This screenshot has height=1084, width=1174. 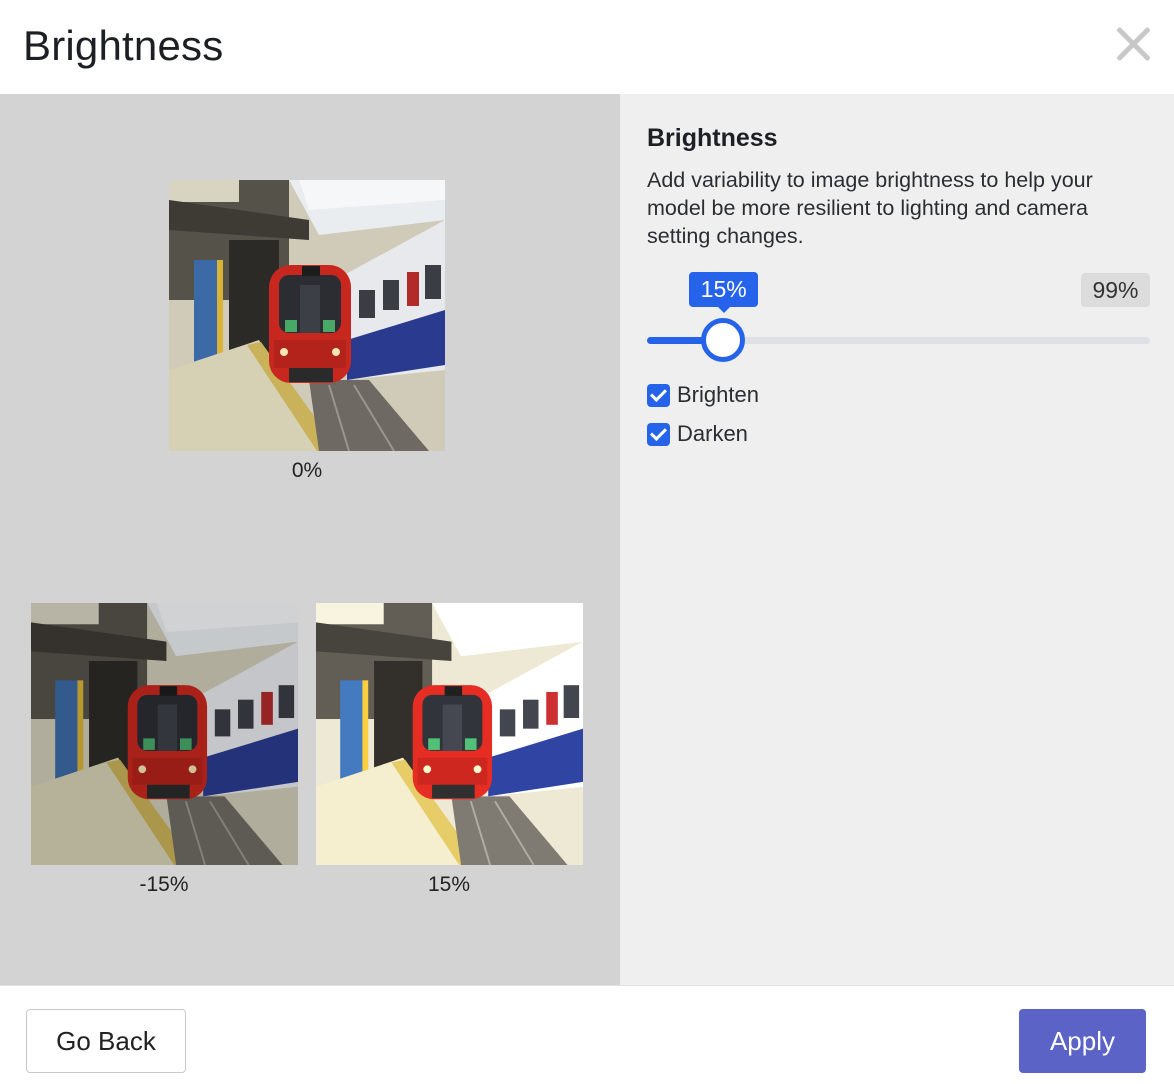 What do you see at coordinates (658, 434) in the screenshot?
I see `darken-checkbox` at bounding box center [658, 434].